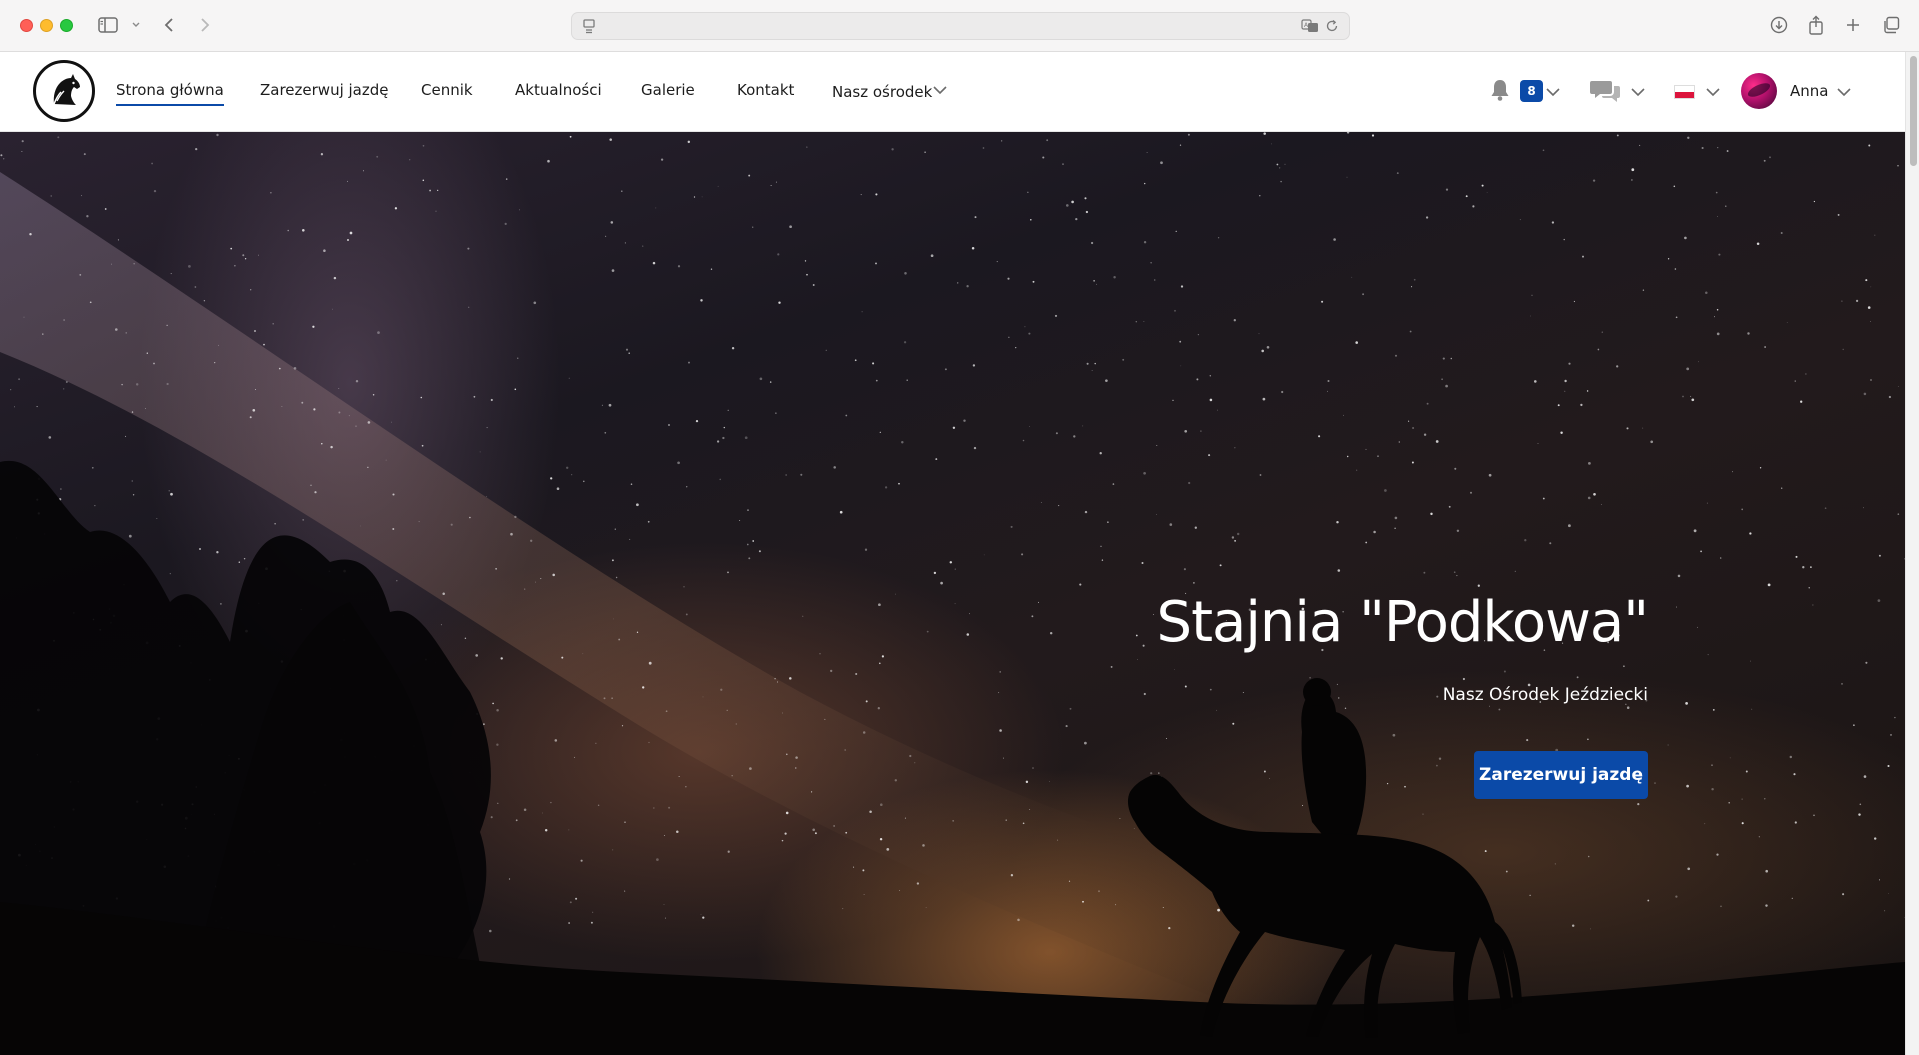  What do you see at coordinates (108, 25) in the screenshot?
I see `sidebar-toggle-icon` at bounding box center [108, 25].